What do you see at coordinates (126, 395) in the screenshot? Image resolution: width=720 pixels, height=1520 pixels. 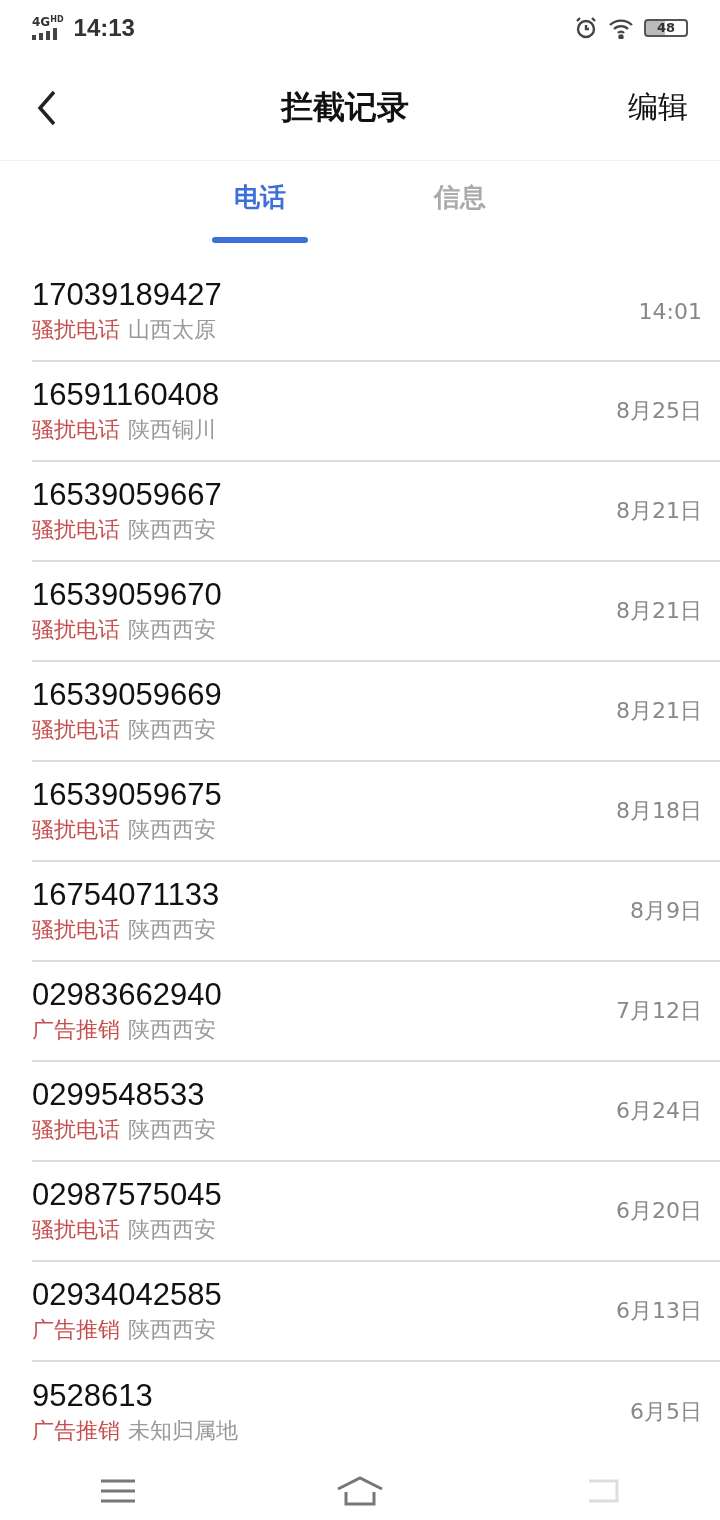 I see `phone-number: 16591160408` at bounding box center [126, 395].